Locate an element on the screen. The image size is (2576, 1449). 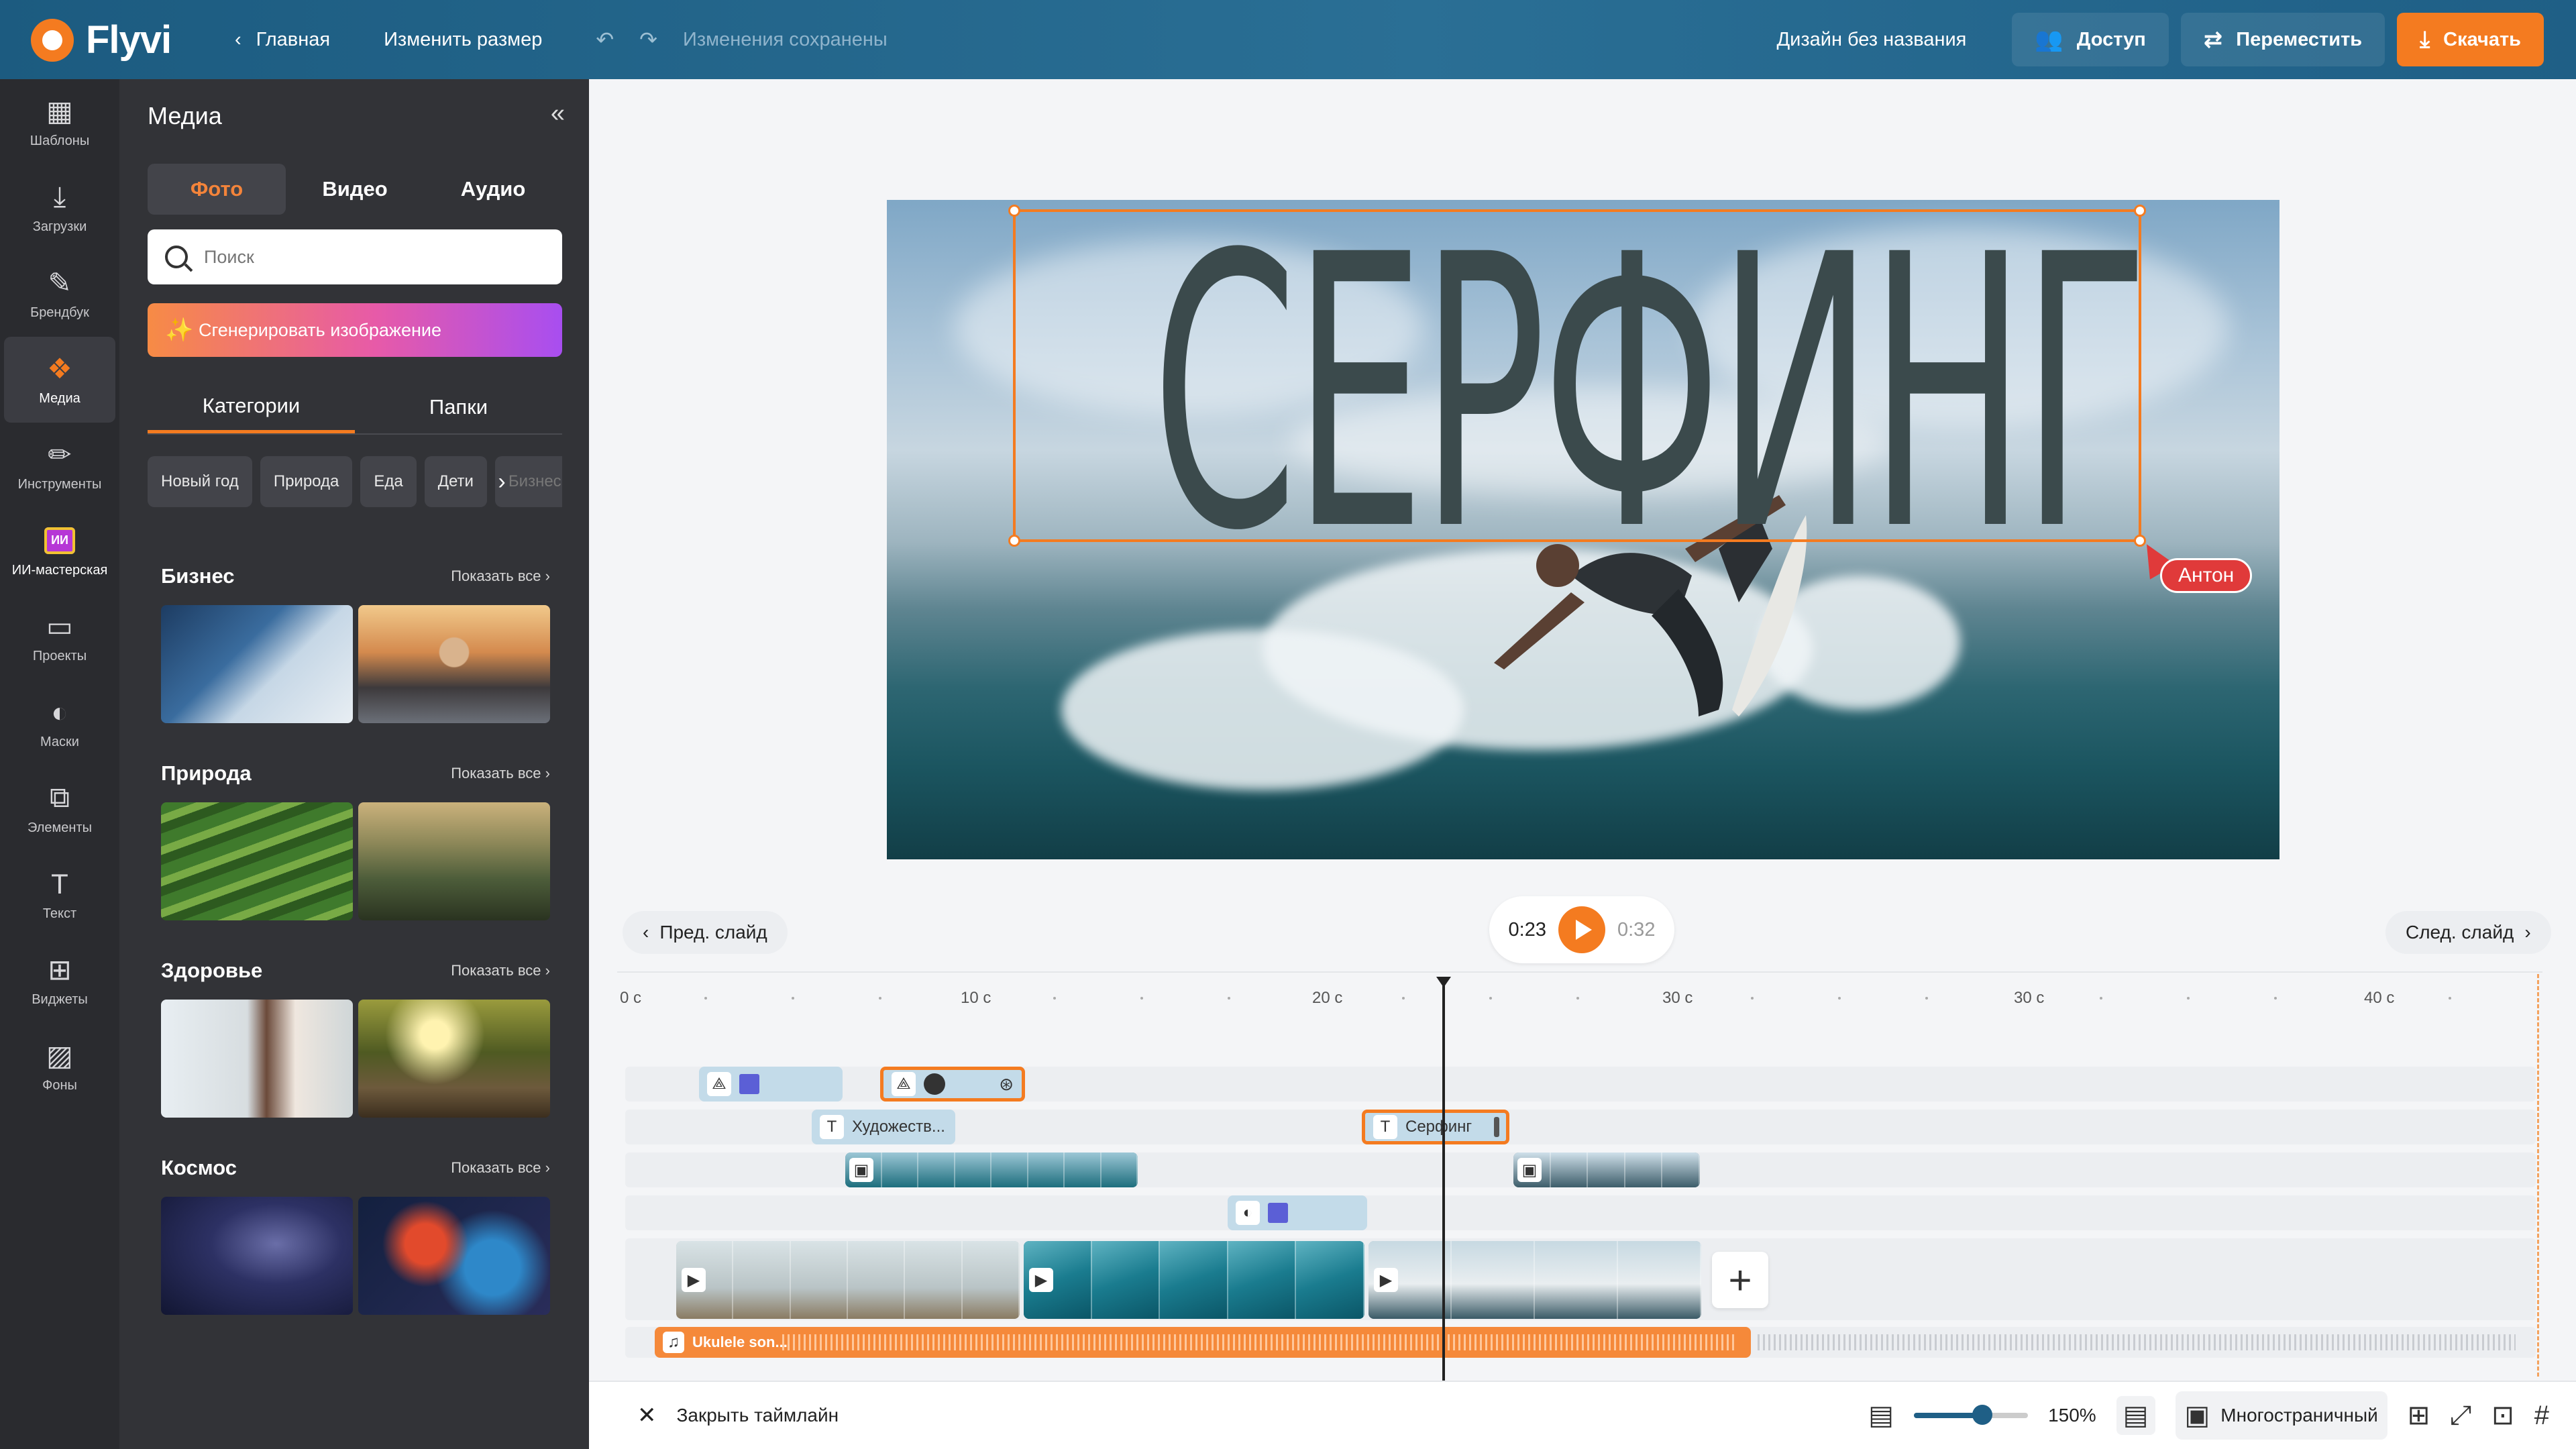
rail-item-projects: ▭ Проекты is located at coordinates (59, 637).